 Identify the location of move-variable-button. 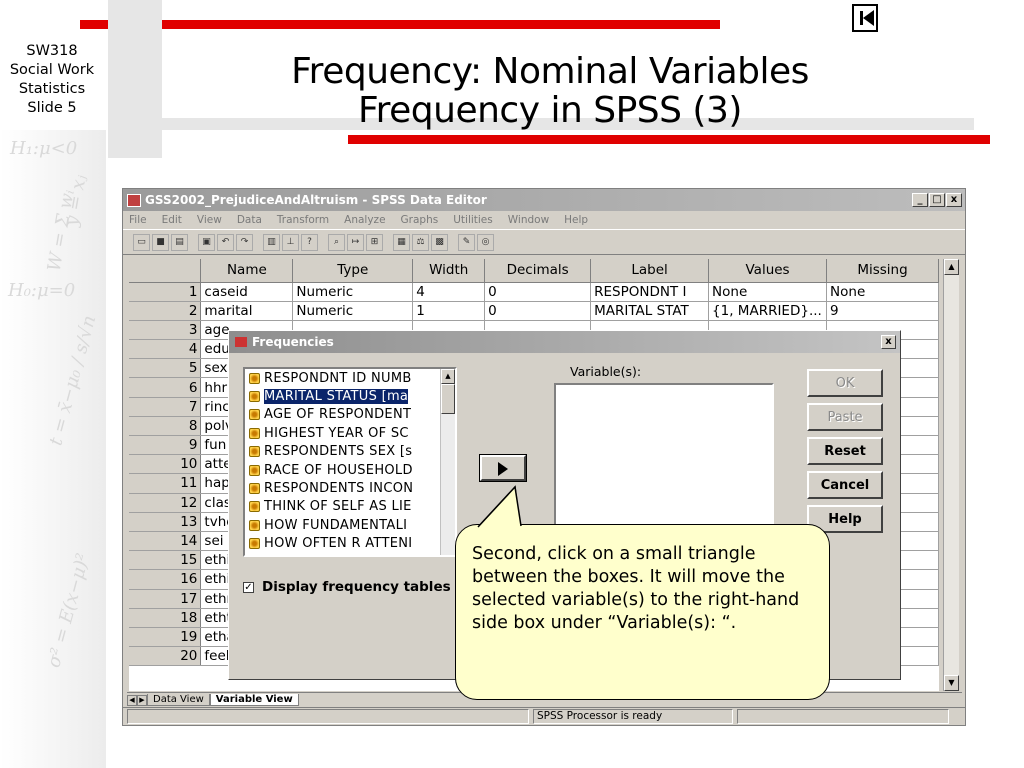
(503, 468).